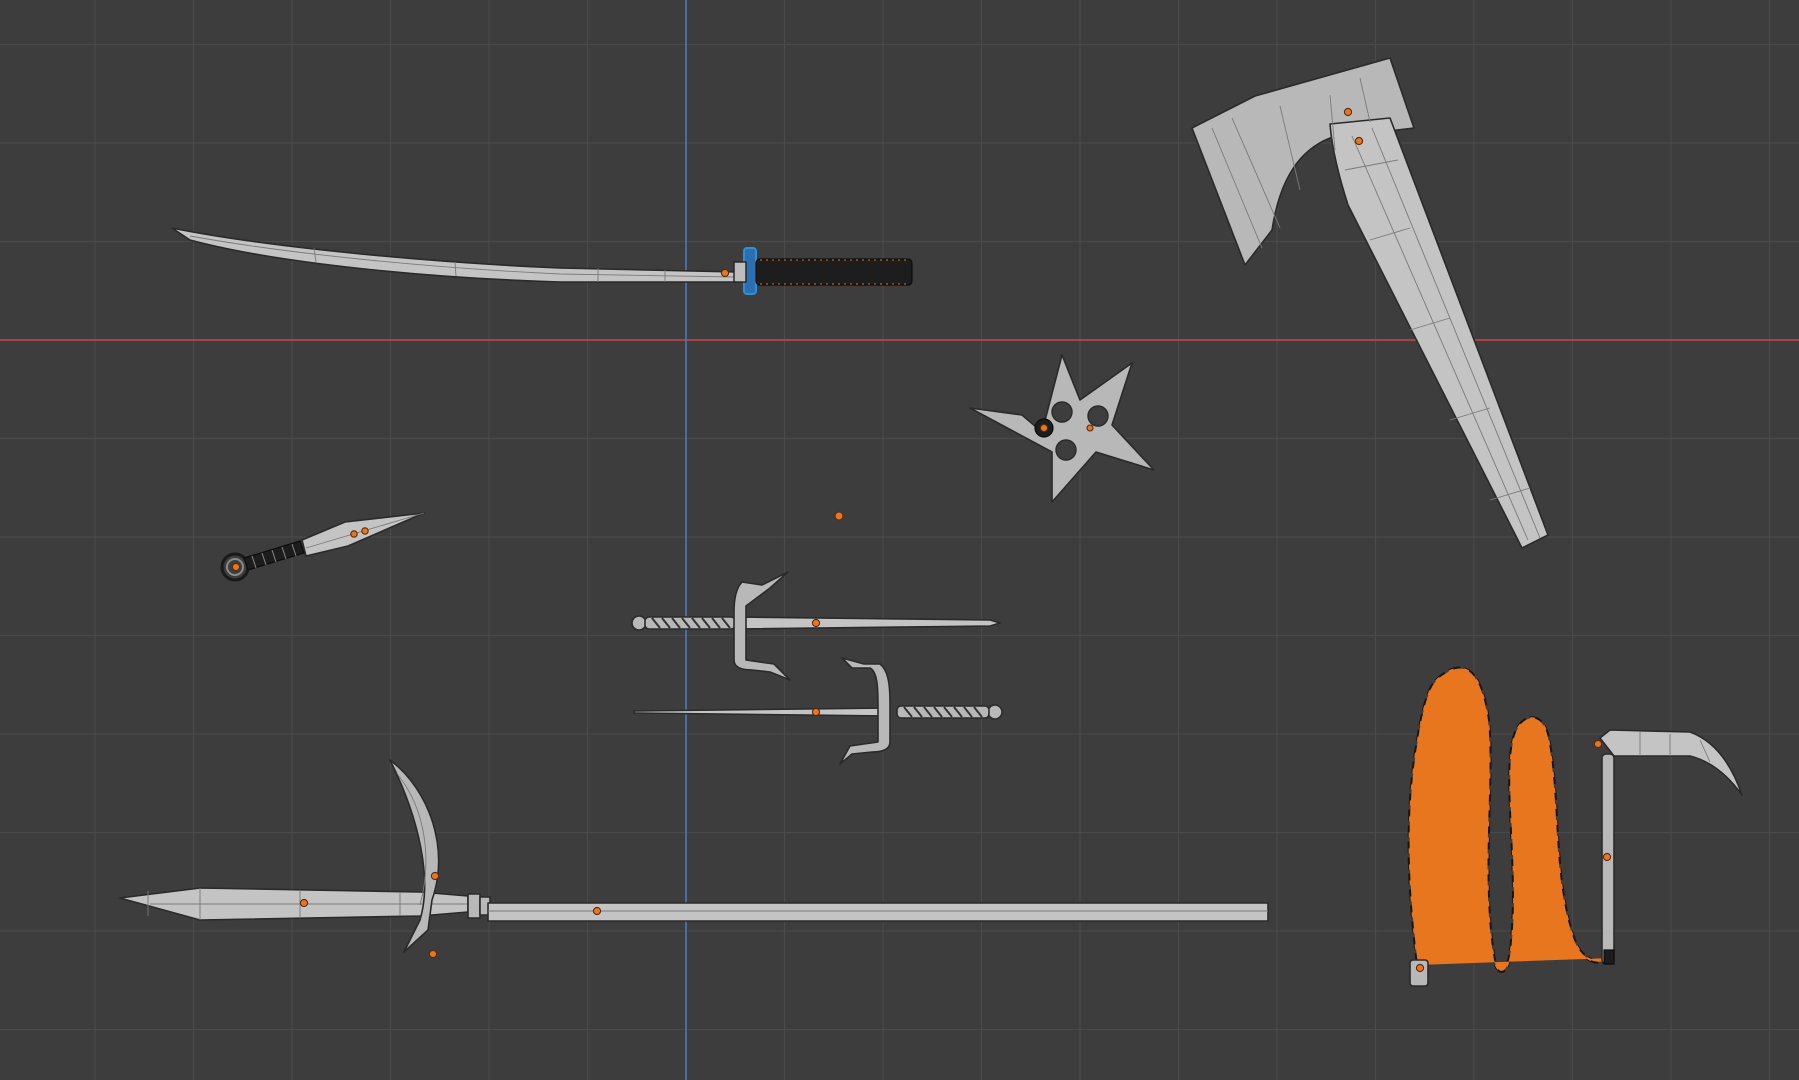  I want to click on sai-top-origin, so click(816, 623).